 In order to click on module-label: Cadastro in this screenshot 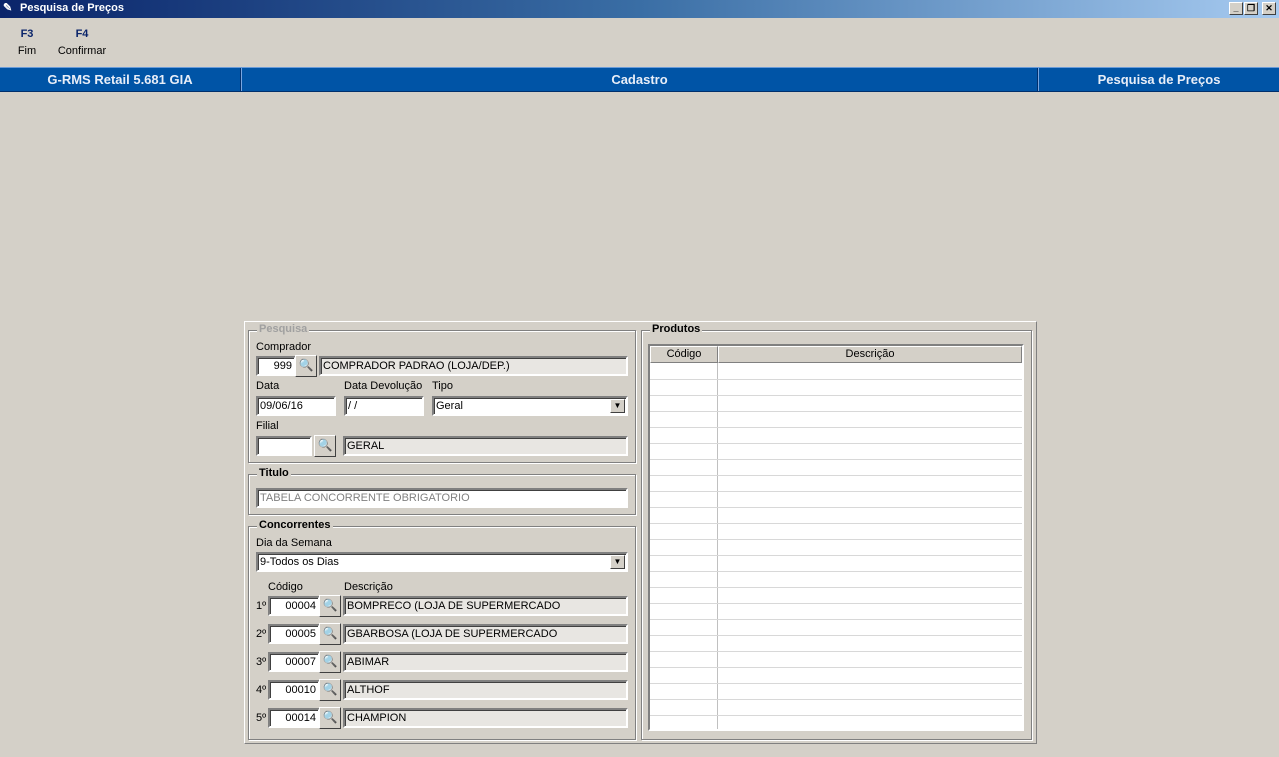, I will do `click(639, 79)`.